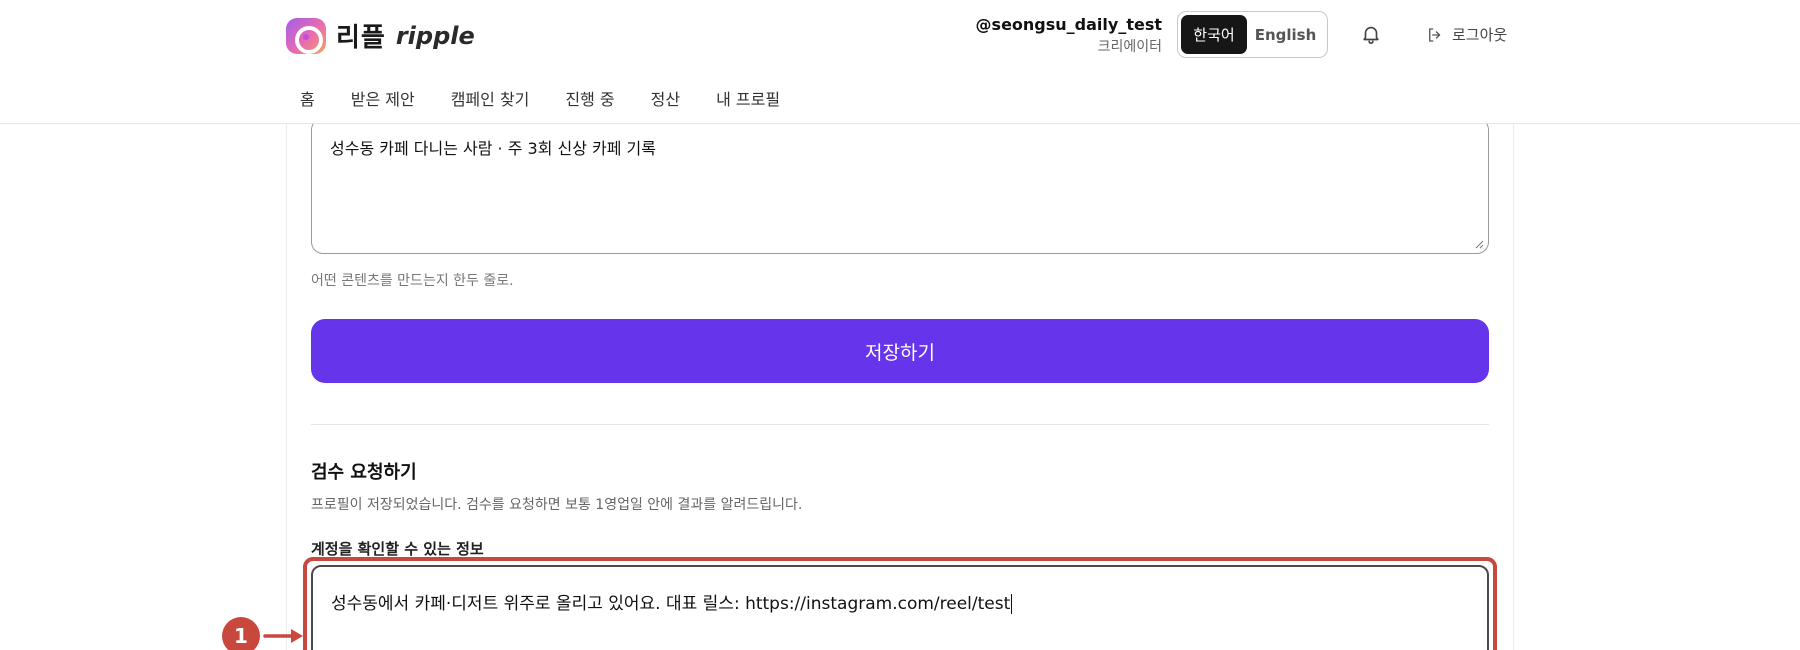 This screenshot has height=650, width=1800. What do you see at coordinates (1285, 34) in the screenshot?
I see `lang-en-button: English` at bounding box center [1285, 34].